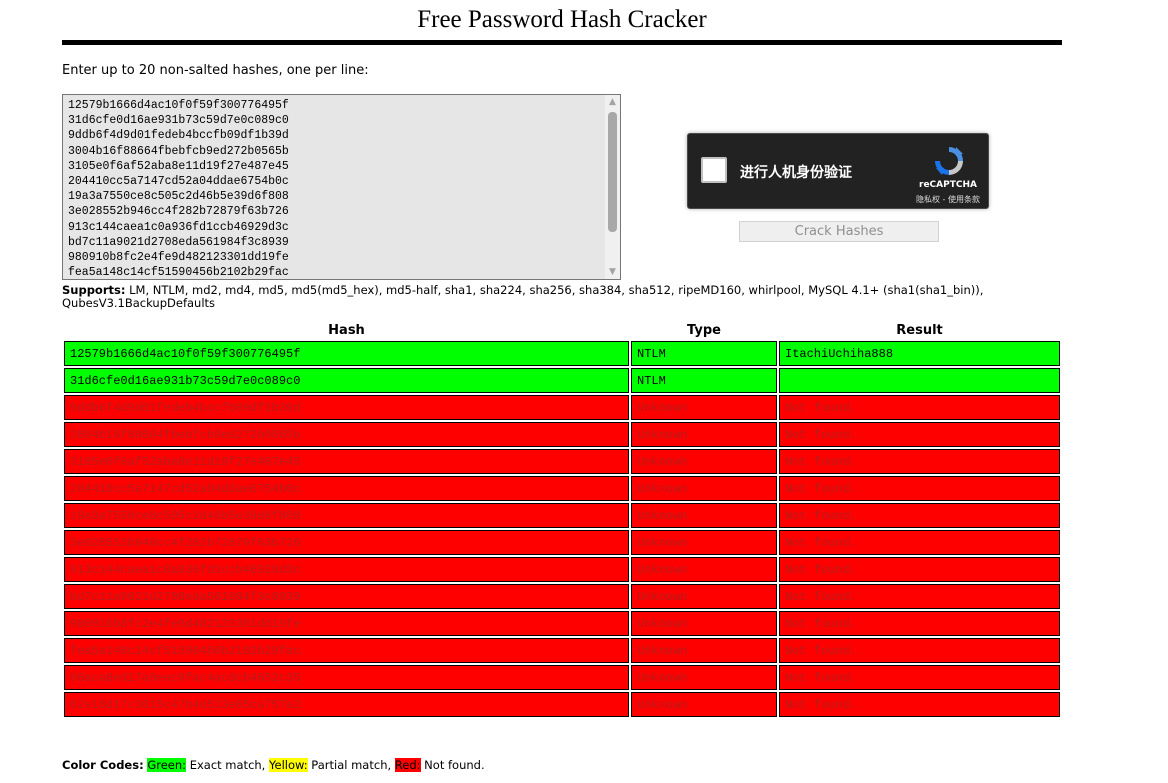 The width and height of the screenshot is (1168, 783). I want to click on recaptcha-logo-icon, so click(949, 161).